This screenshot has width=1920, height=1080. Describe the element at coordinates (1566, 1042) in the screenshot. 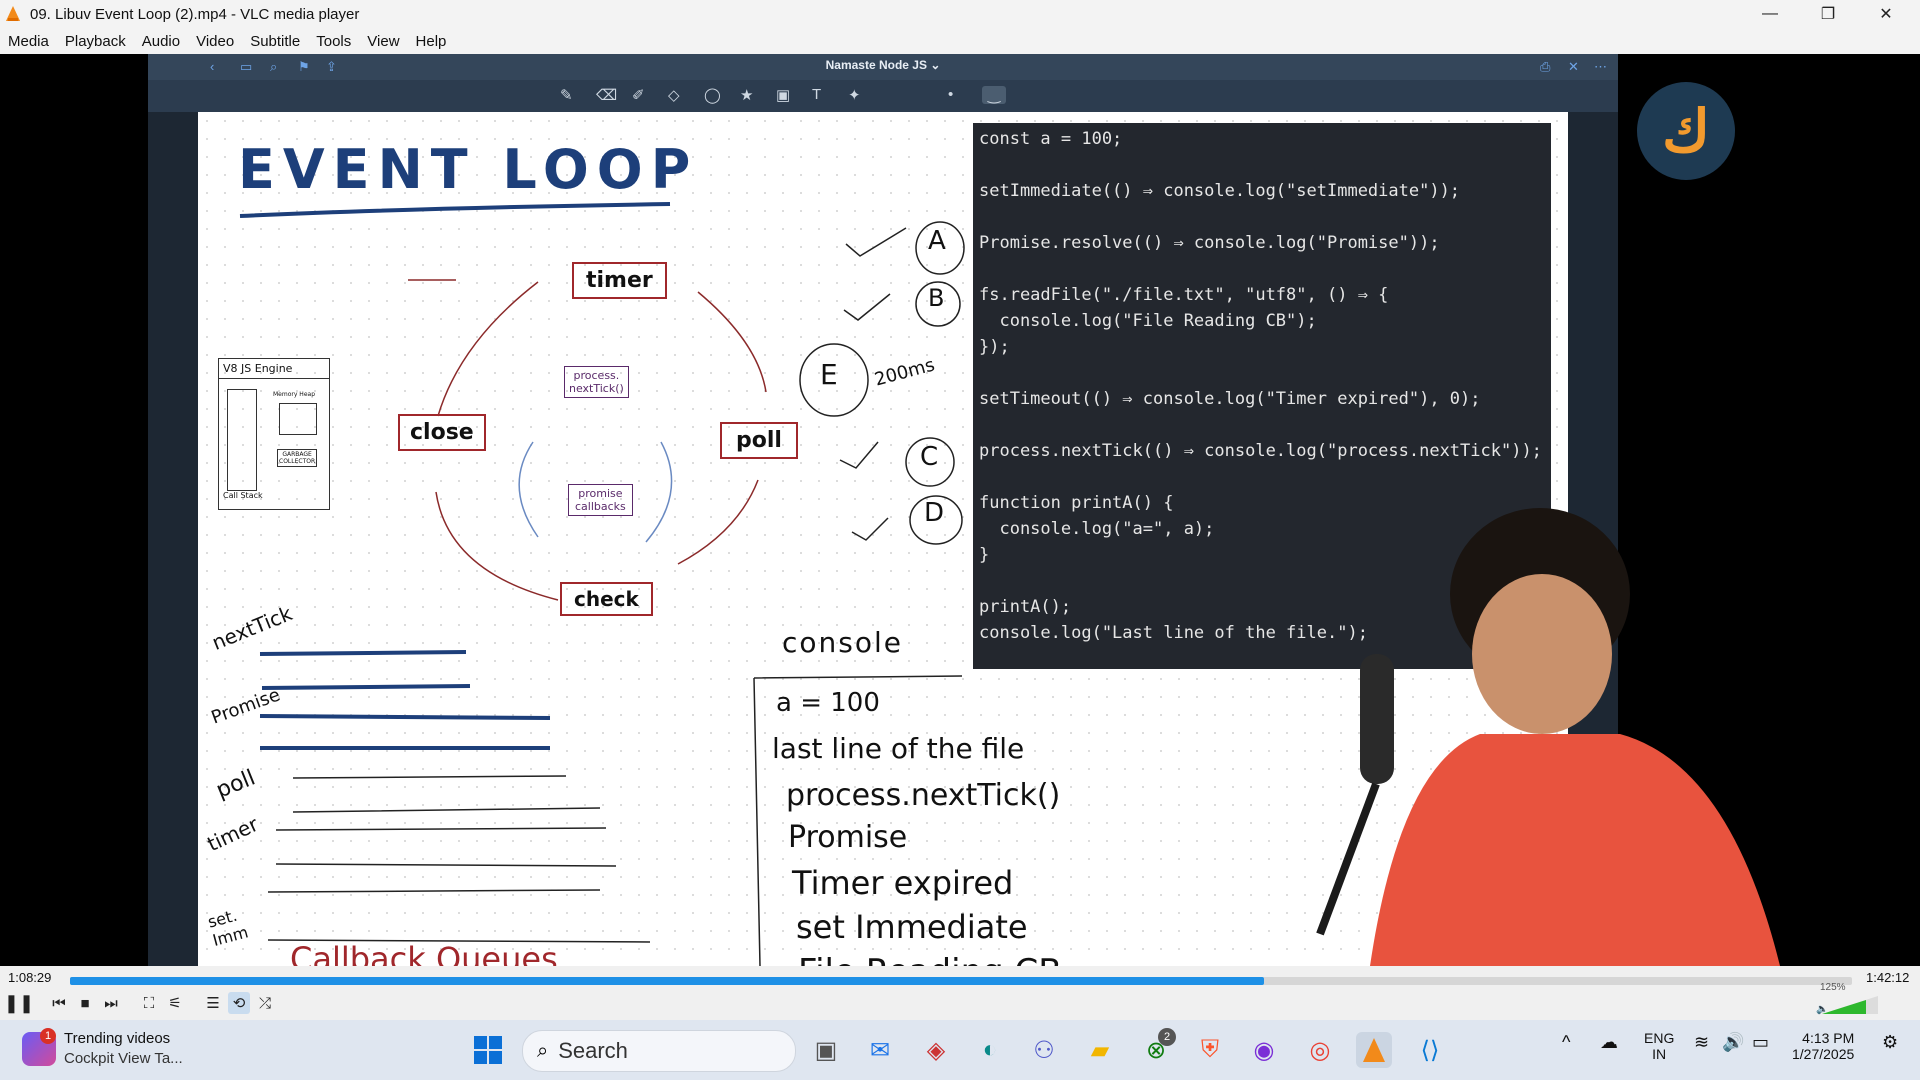

I see `tray-overflow-icon: ^` at that location.